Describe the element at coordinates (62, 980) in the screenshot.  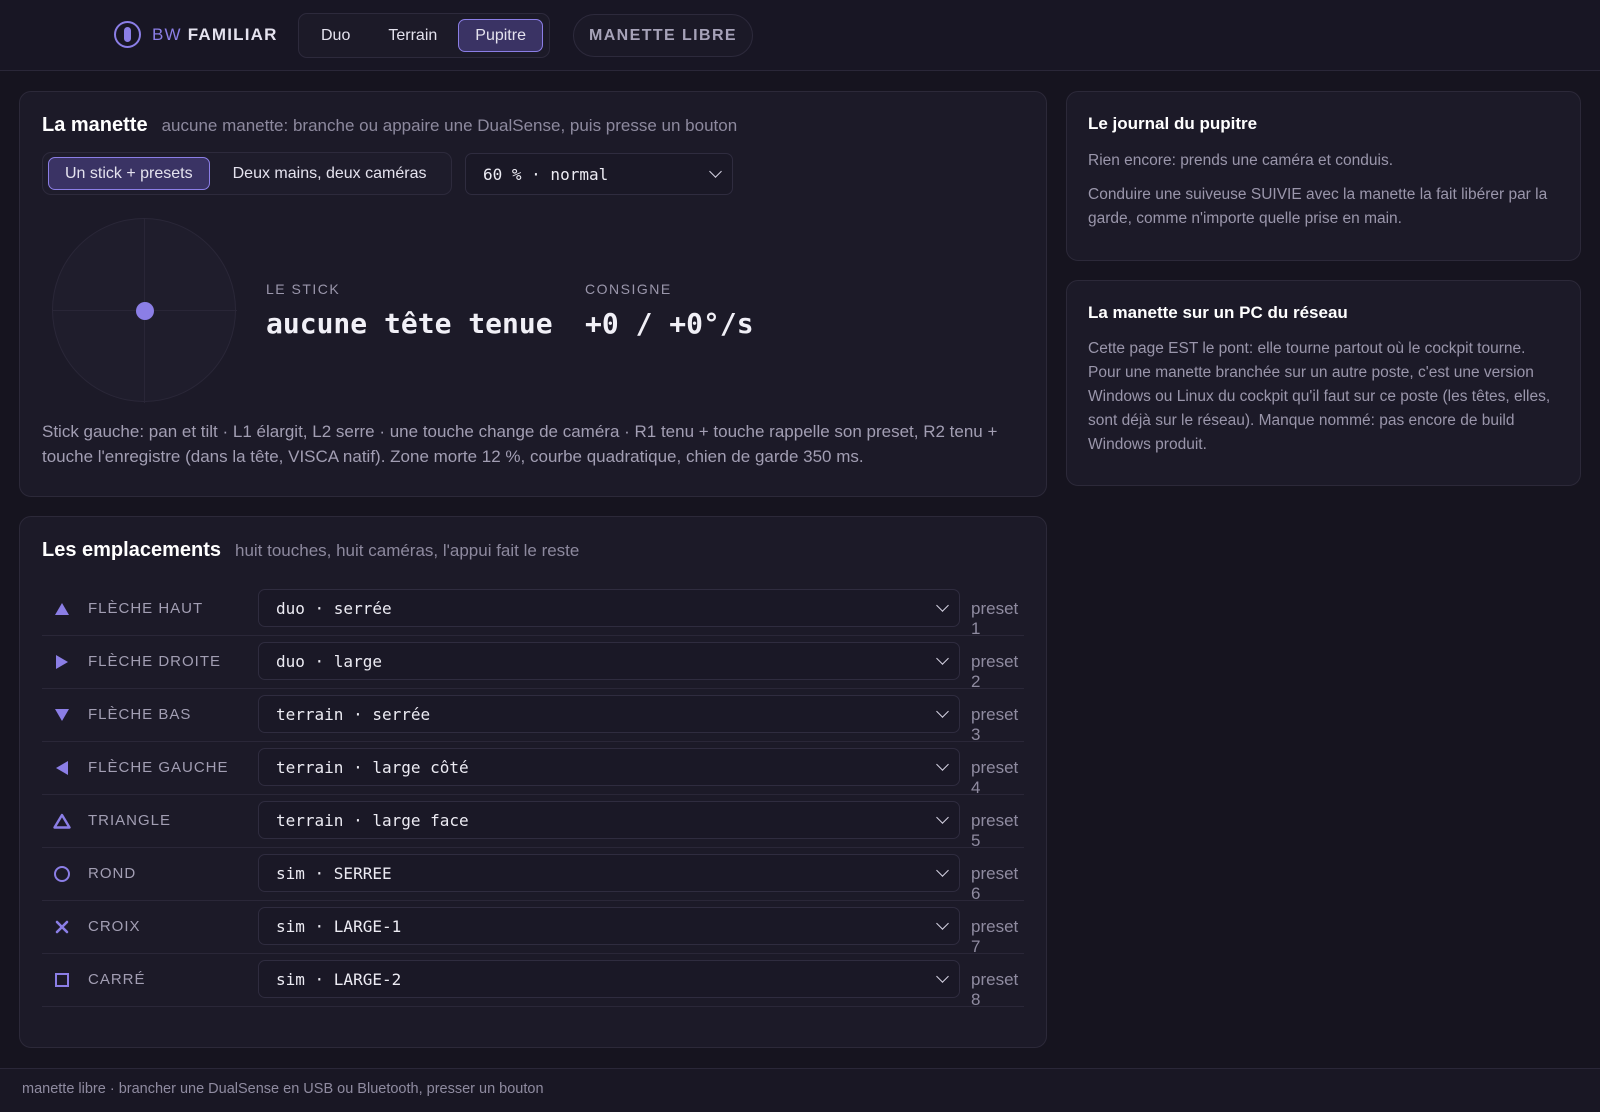
I see `square-icon` at that location.